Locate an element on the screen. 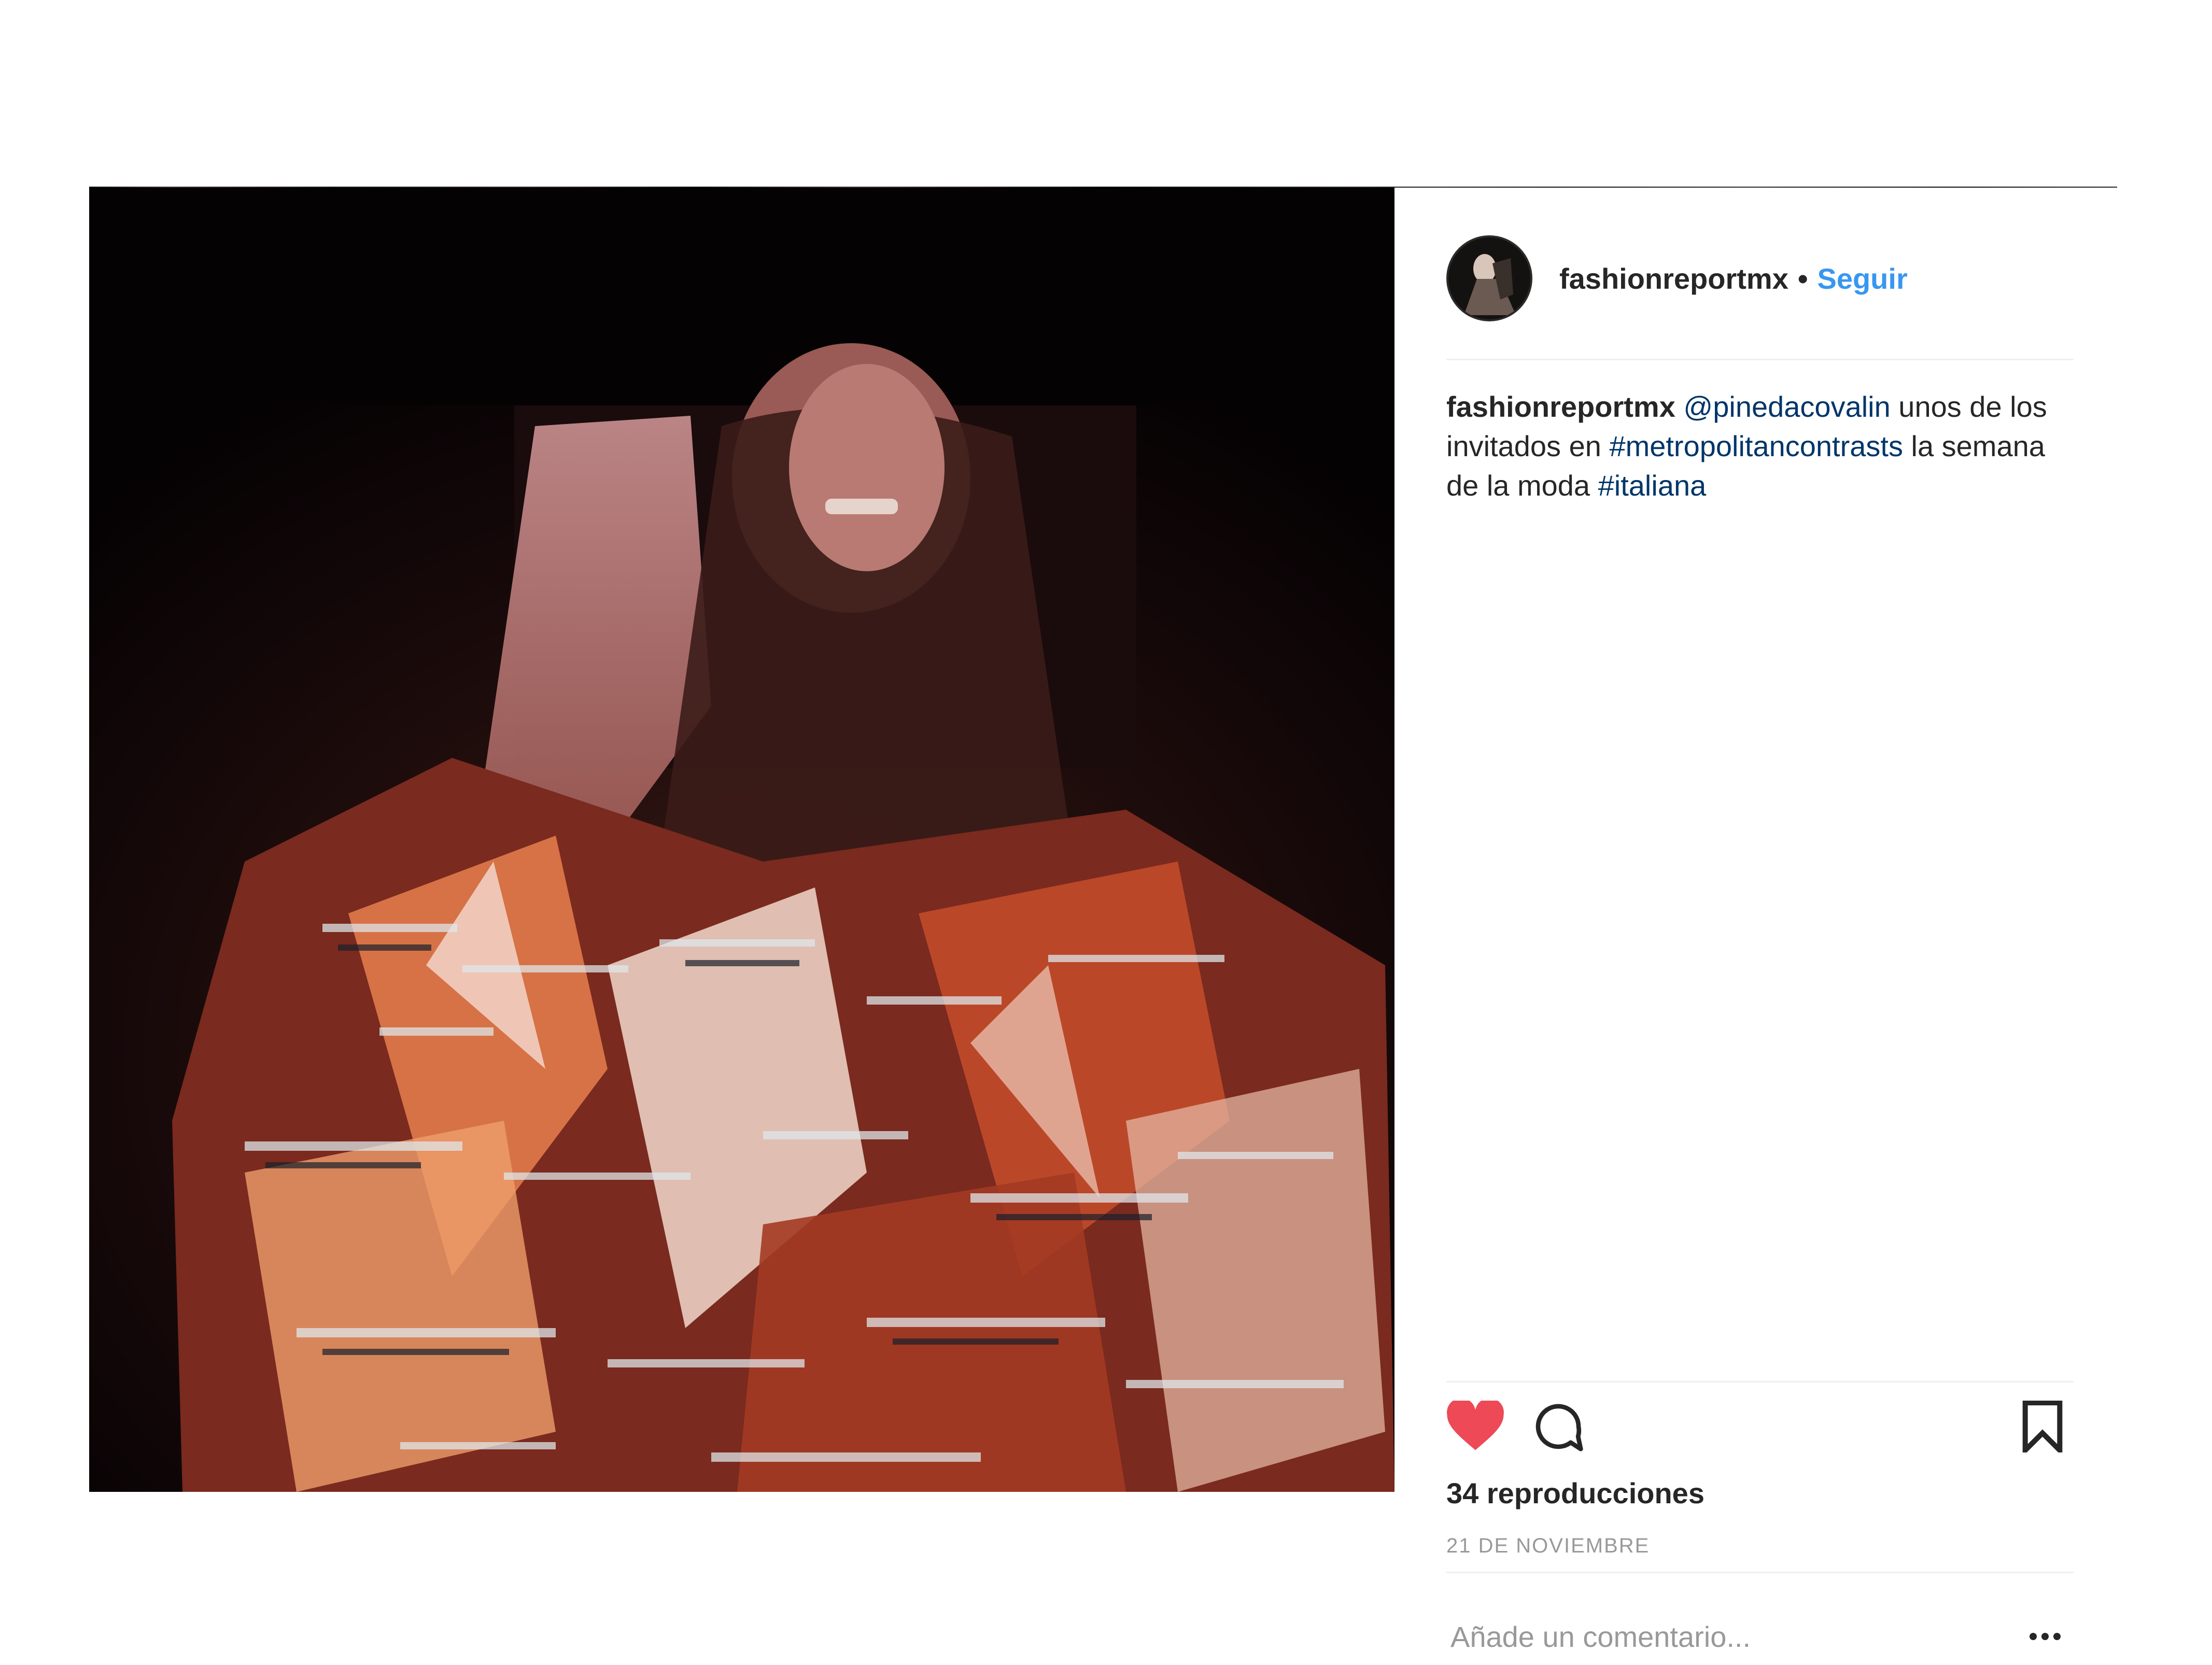 The image size is (2212, 1665). hashtag-link-metropolitancontrasts: #metropolitancontrasts is located at coordinates (1756, 446).